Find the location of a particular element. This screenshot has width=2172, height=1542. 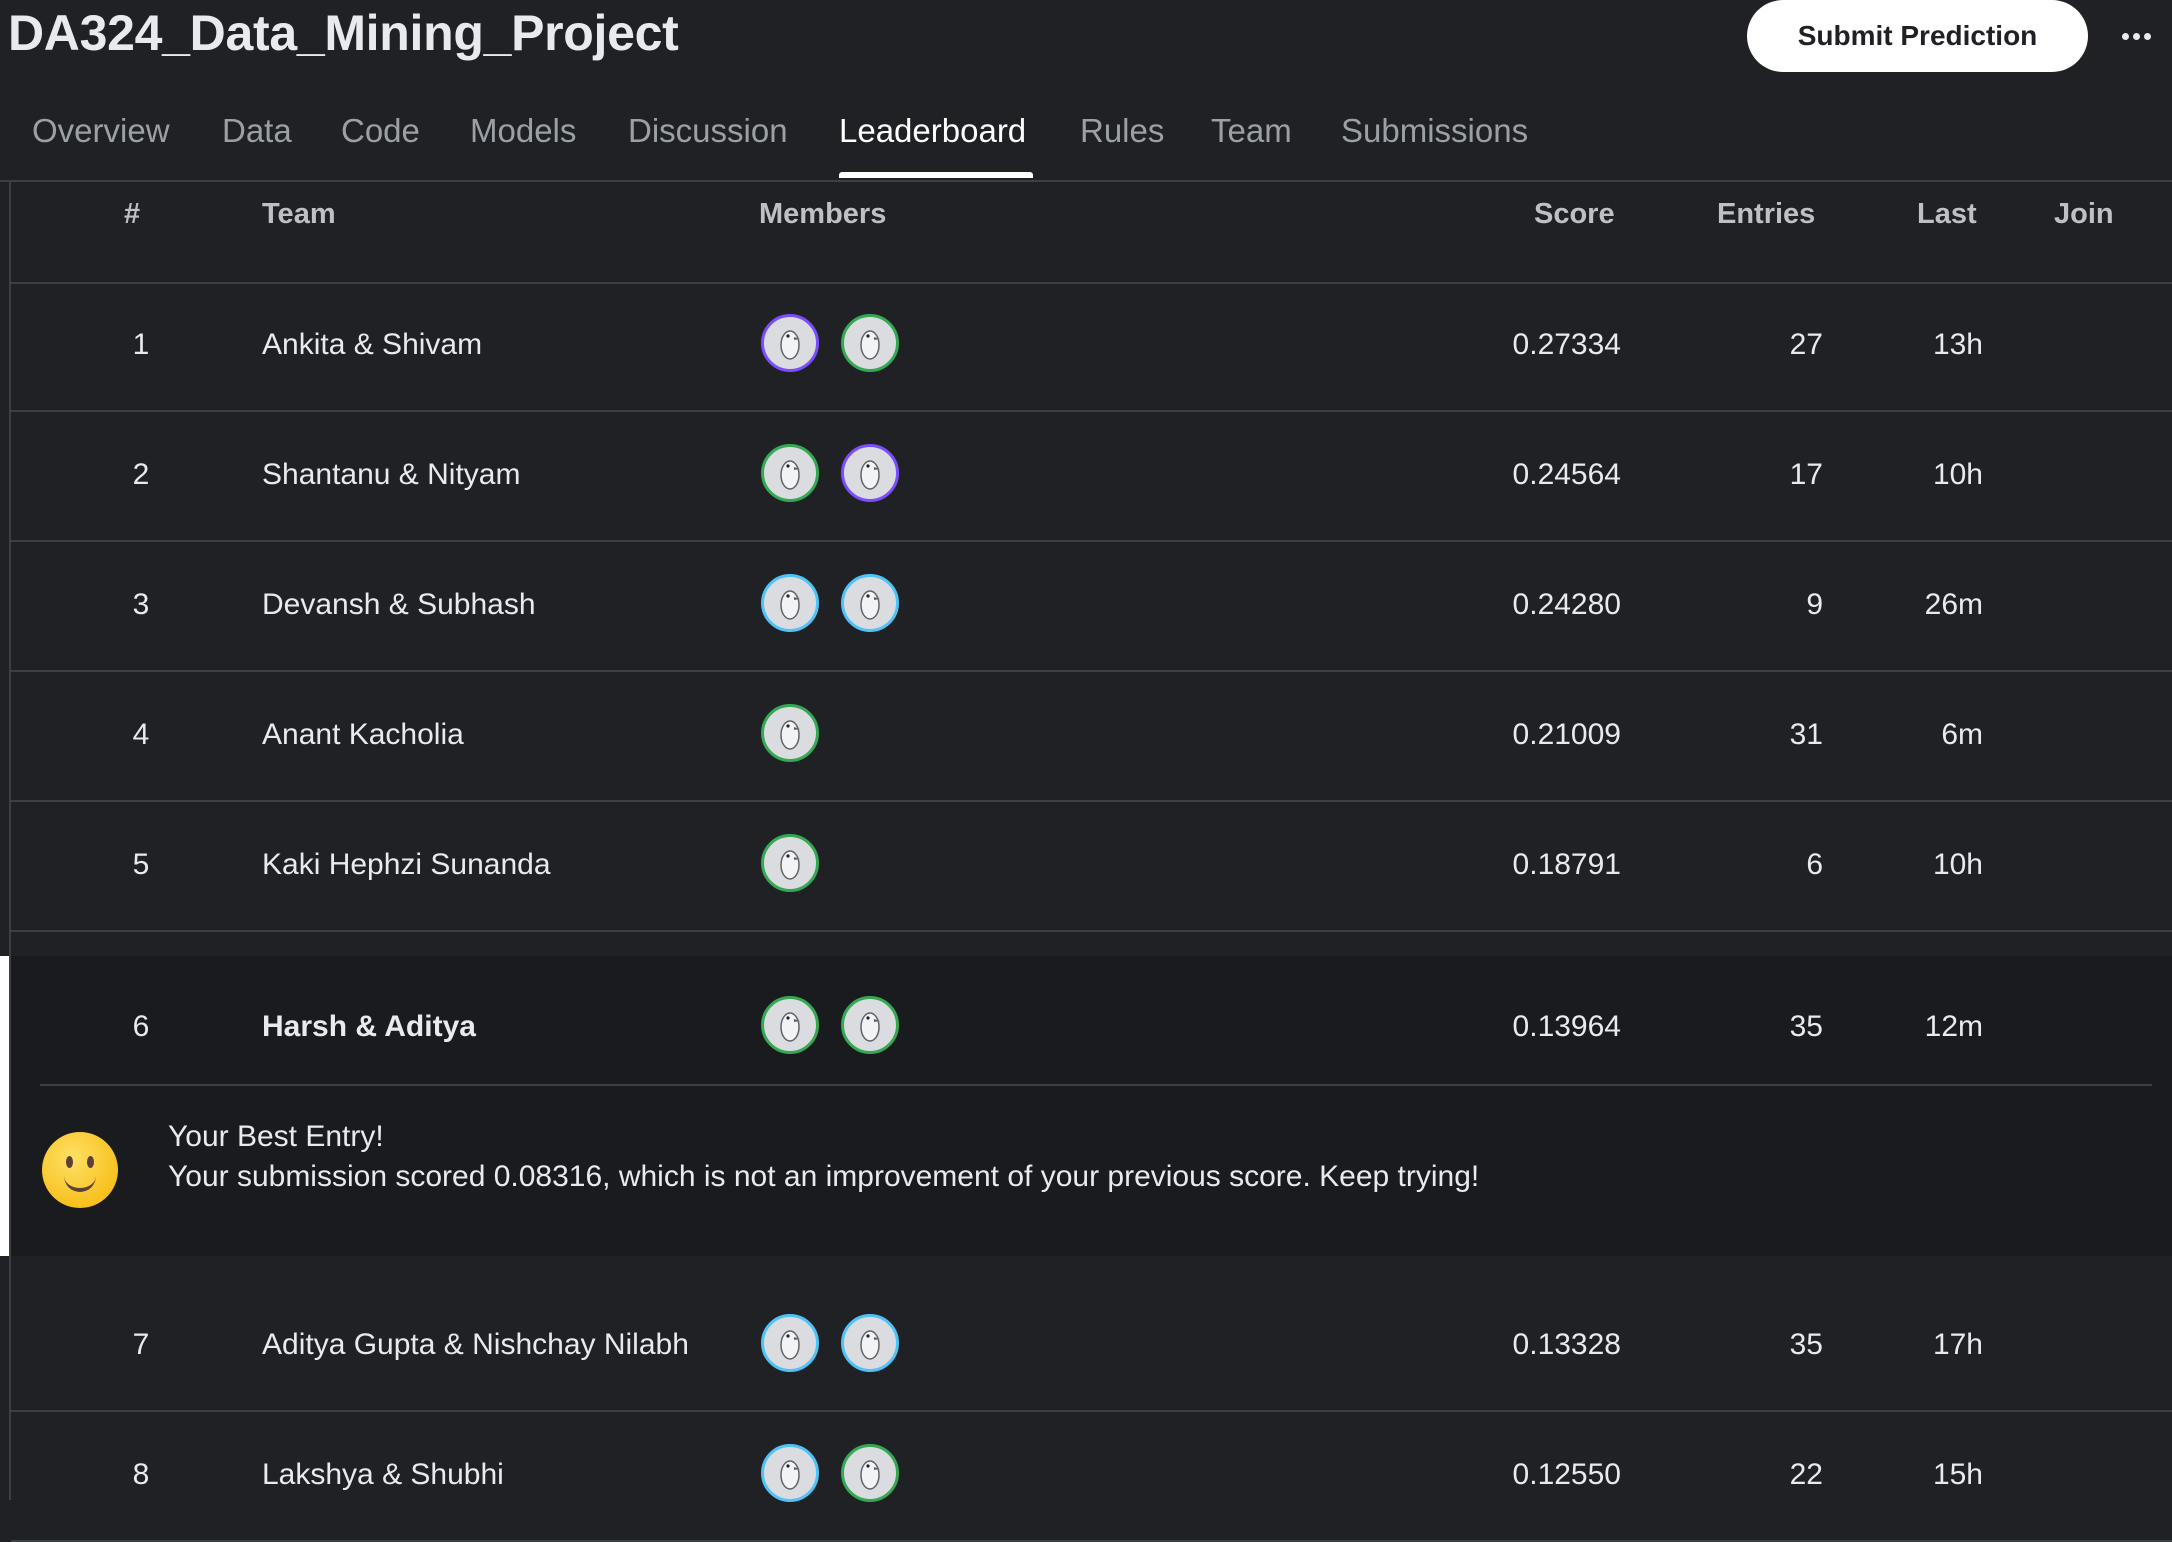

team-name: Kaki Hephzi Sunanda is located at coordinates (406, 865).